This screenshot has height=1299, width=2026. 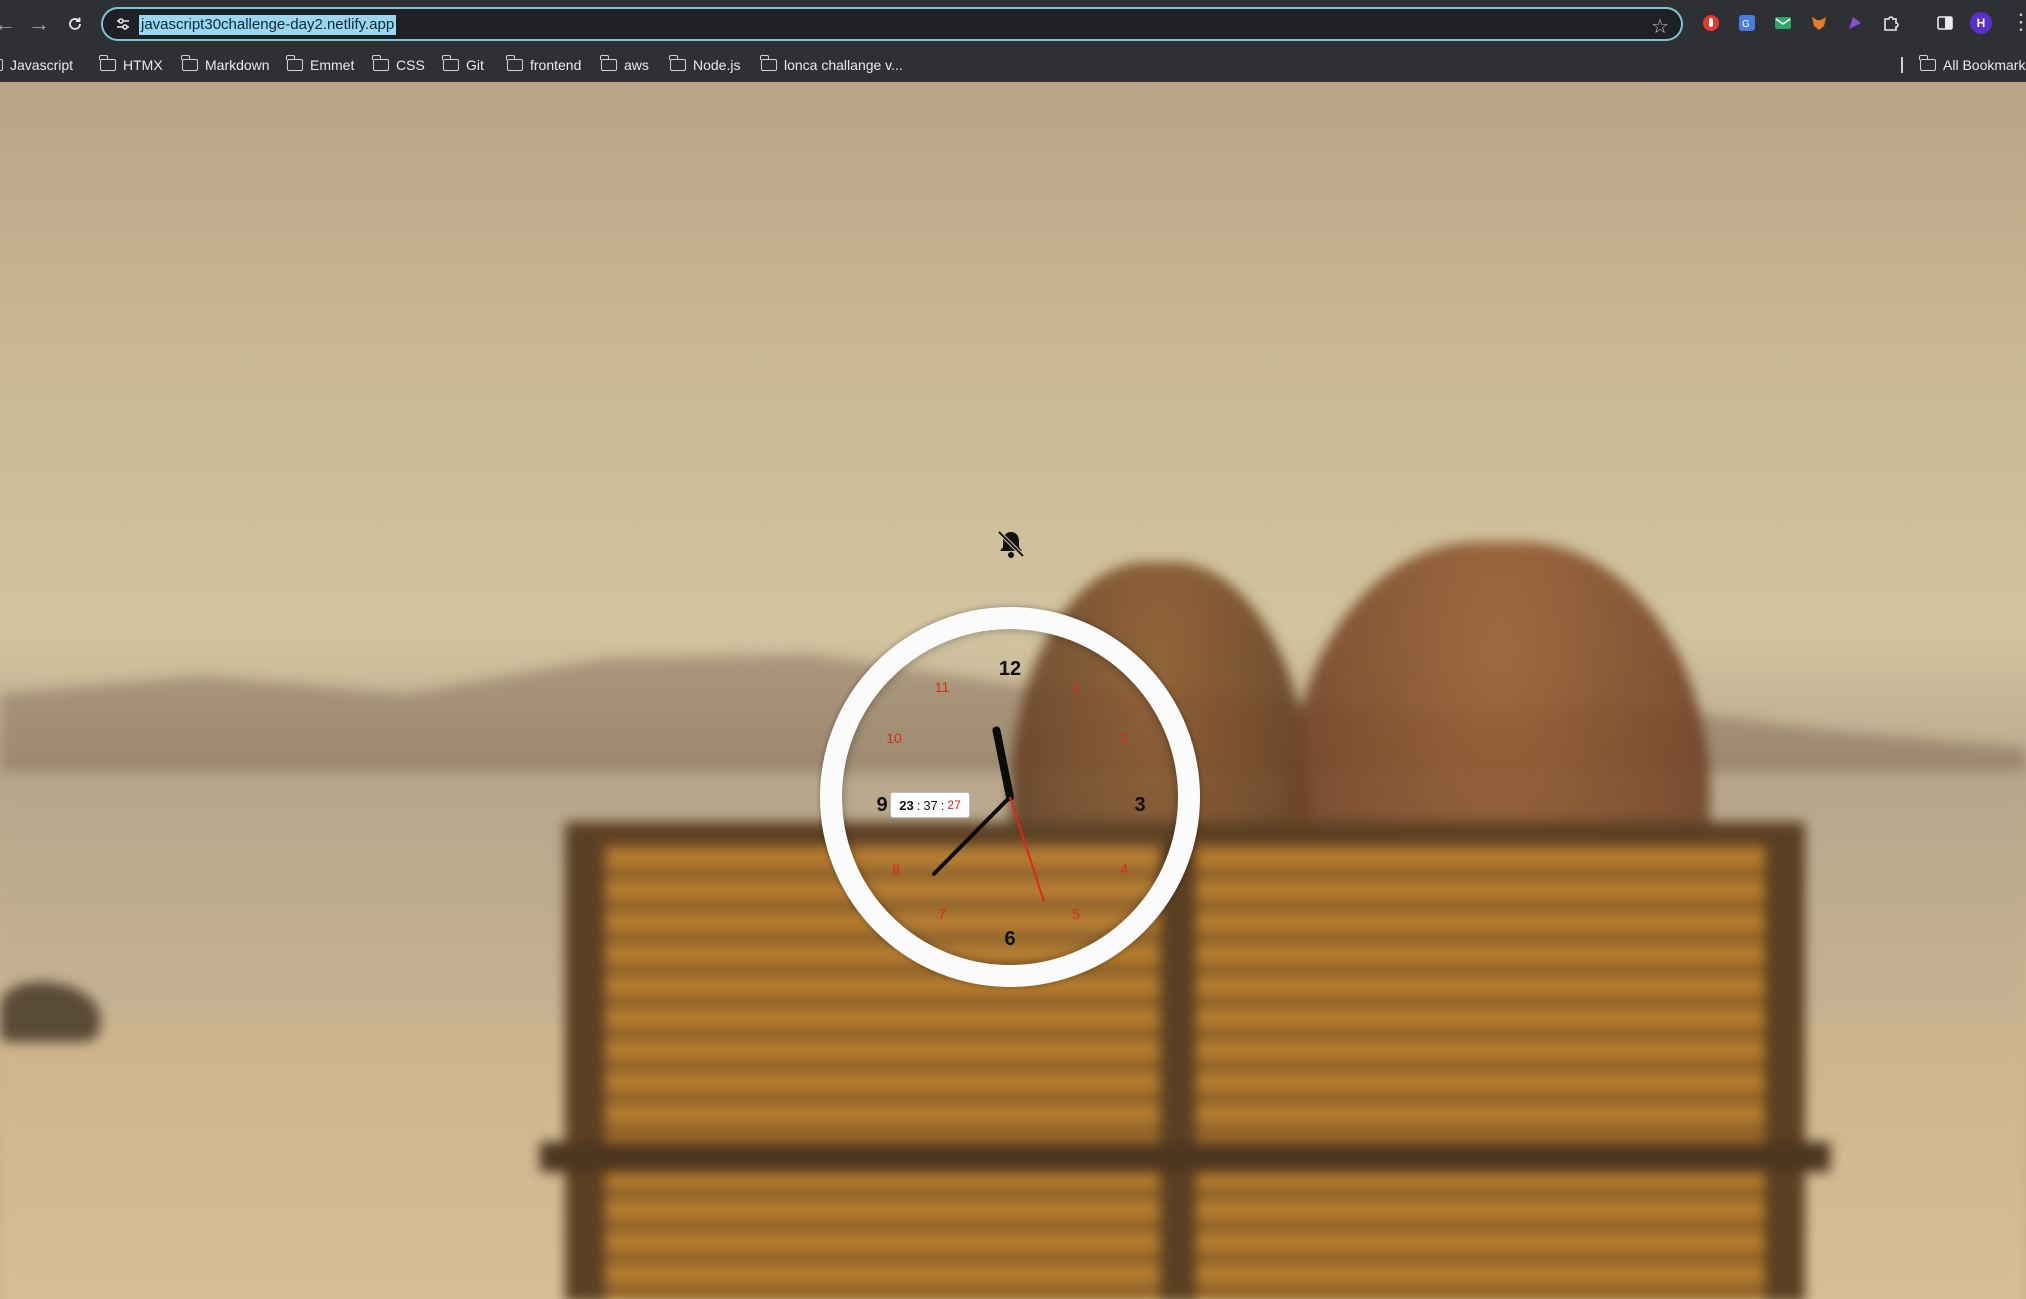 What do you see at coordinates (1660, 26) in the screenshot?
I see `bookmark-star-icon: ☆` at bounding box center [1660, 26].